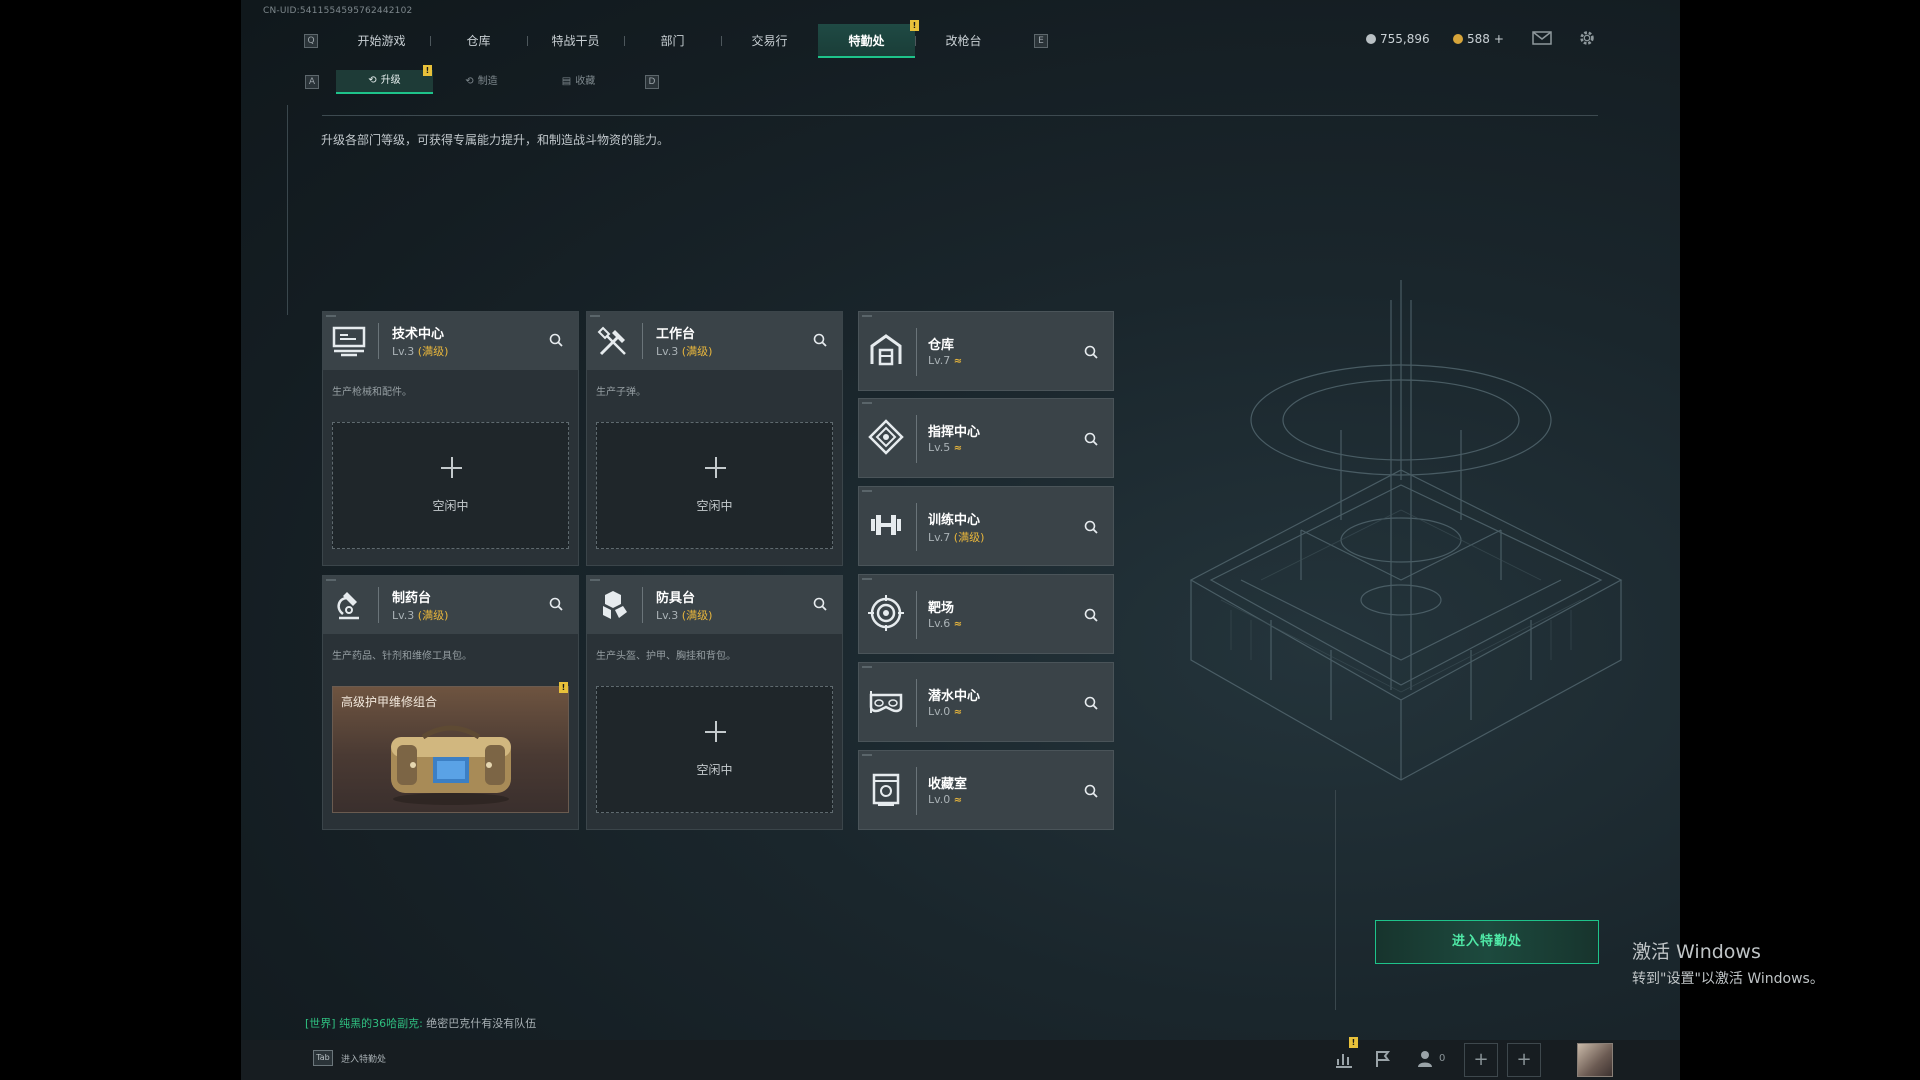 The image size is (1920, 1080). What do you see at coordinates (939, 623) in the screenshot?
I see `level-text: Lv.6` at bounding box center [939, 623].